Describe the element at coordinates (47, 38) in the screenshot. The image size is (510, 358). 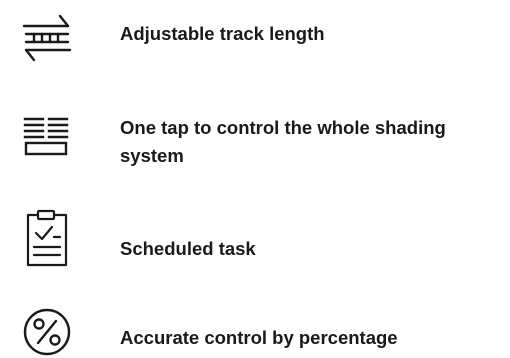
I see `adjustable-track-icon` at that location.